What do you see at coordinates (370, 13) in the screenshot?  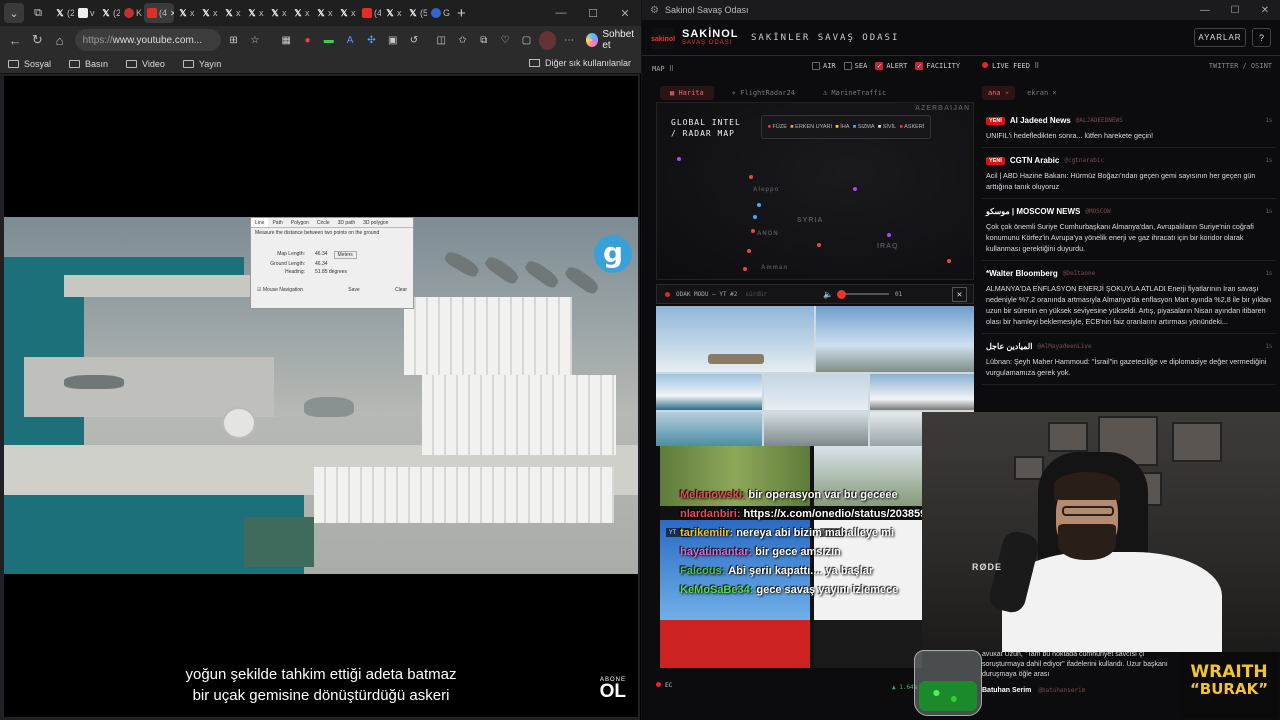 I see `browser-tab: (4` at bounding box center [370, 13].